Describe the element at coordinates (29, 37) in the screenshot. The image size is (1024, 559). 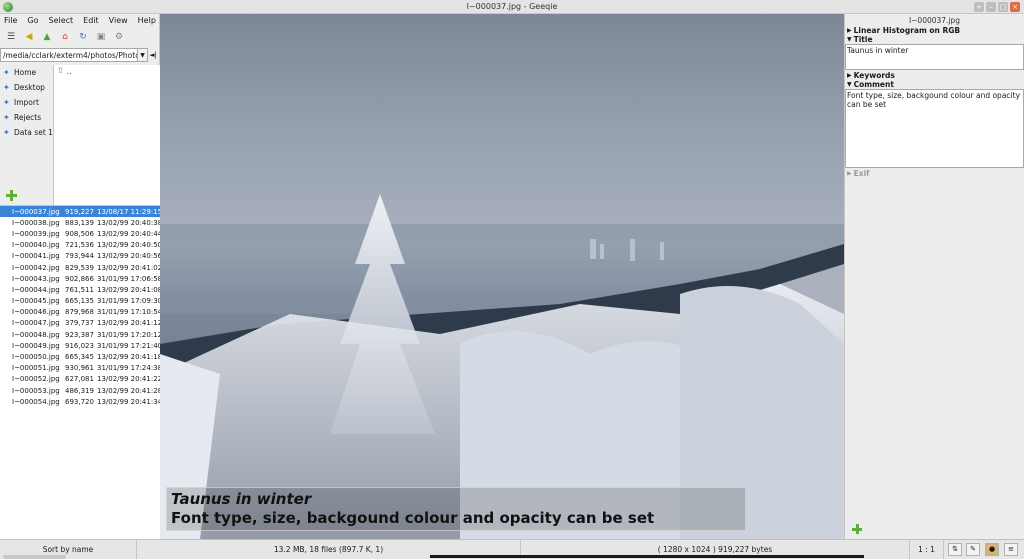
I see `back-icon: ◀` at that location.